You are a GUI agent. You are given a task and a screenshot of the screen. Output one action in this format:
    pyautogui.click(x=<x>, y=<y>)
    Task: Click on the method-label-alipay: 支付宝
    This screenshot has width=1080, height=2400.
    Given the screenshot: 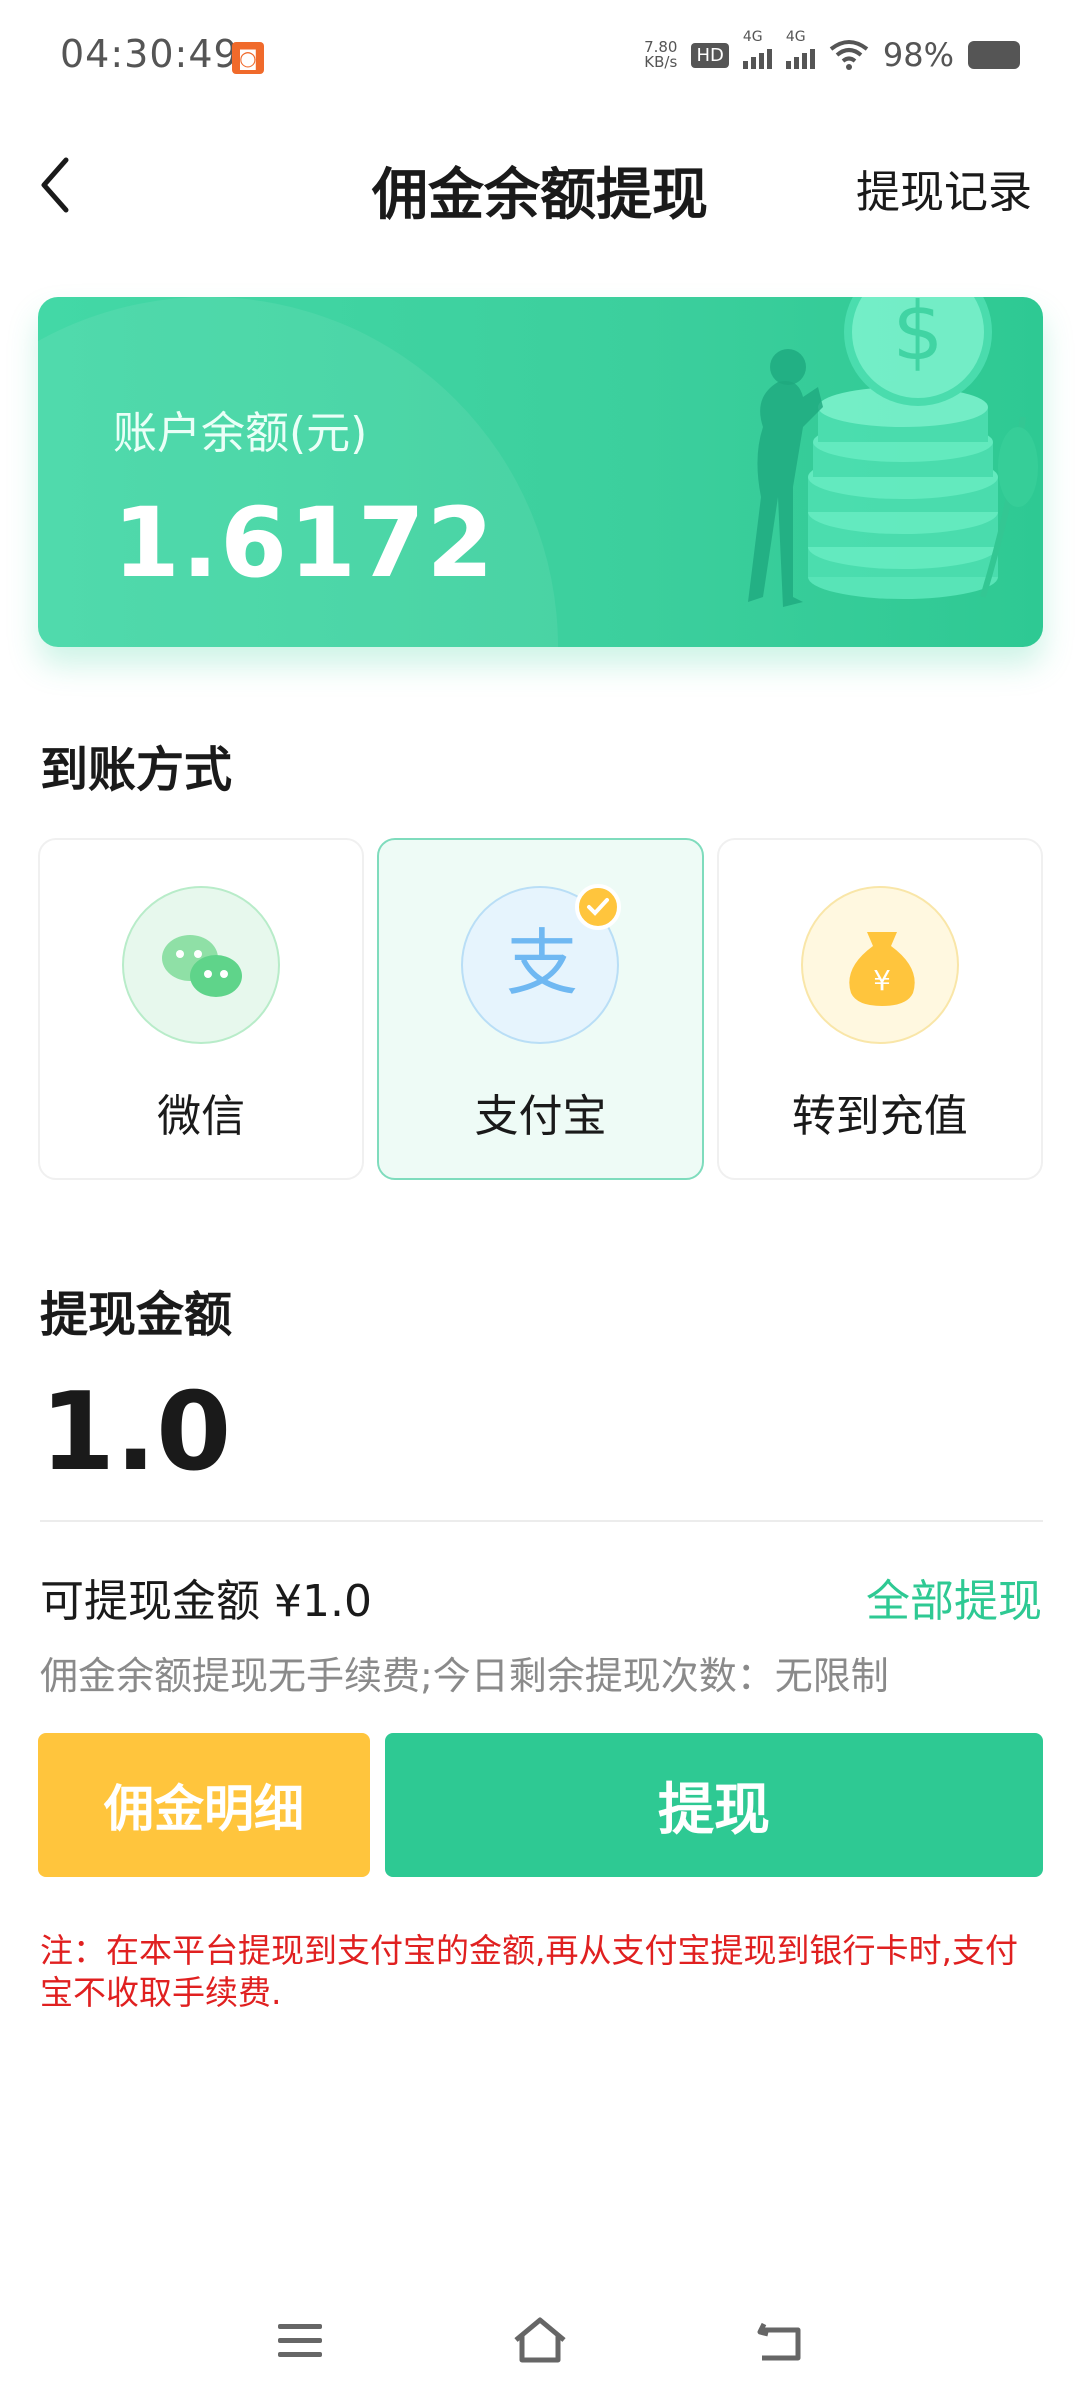 What is the action you would take?
    pyautogui.click(x=540, y=1116)
    